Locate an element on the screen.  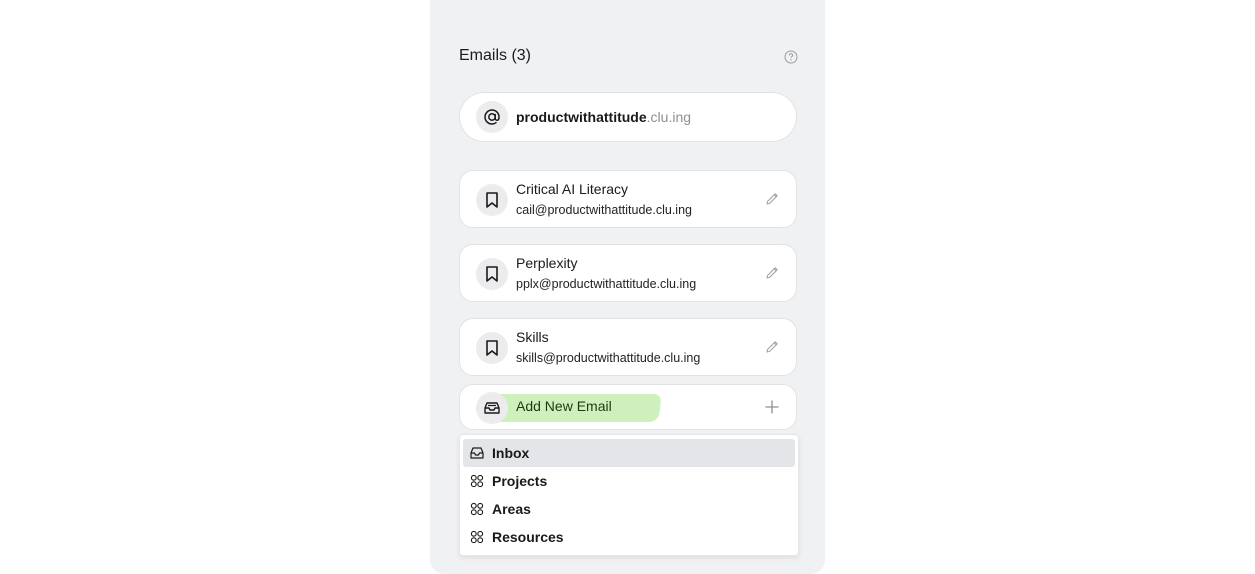
menu-item-inbox: Inbox is located at coordinates (629, 453).